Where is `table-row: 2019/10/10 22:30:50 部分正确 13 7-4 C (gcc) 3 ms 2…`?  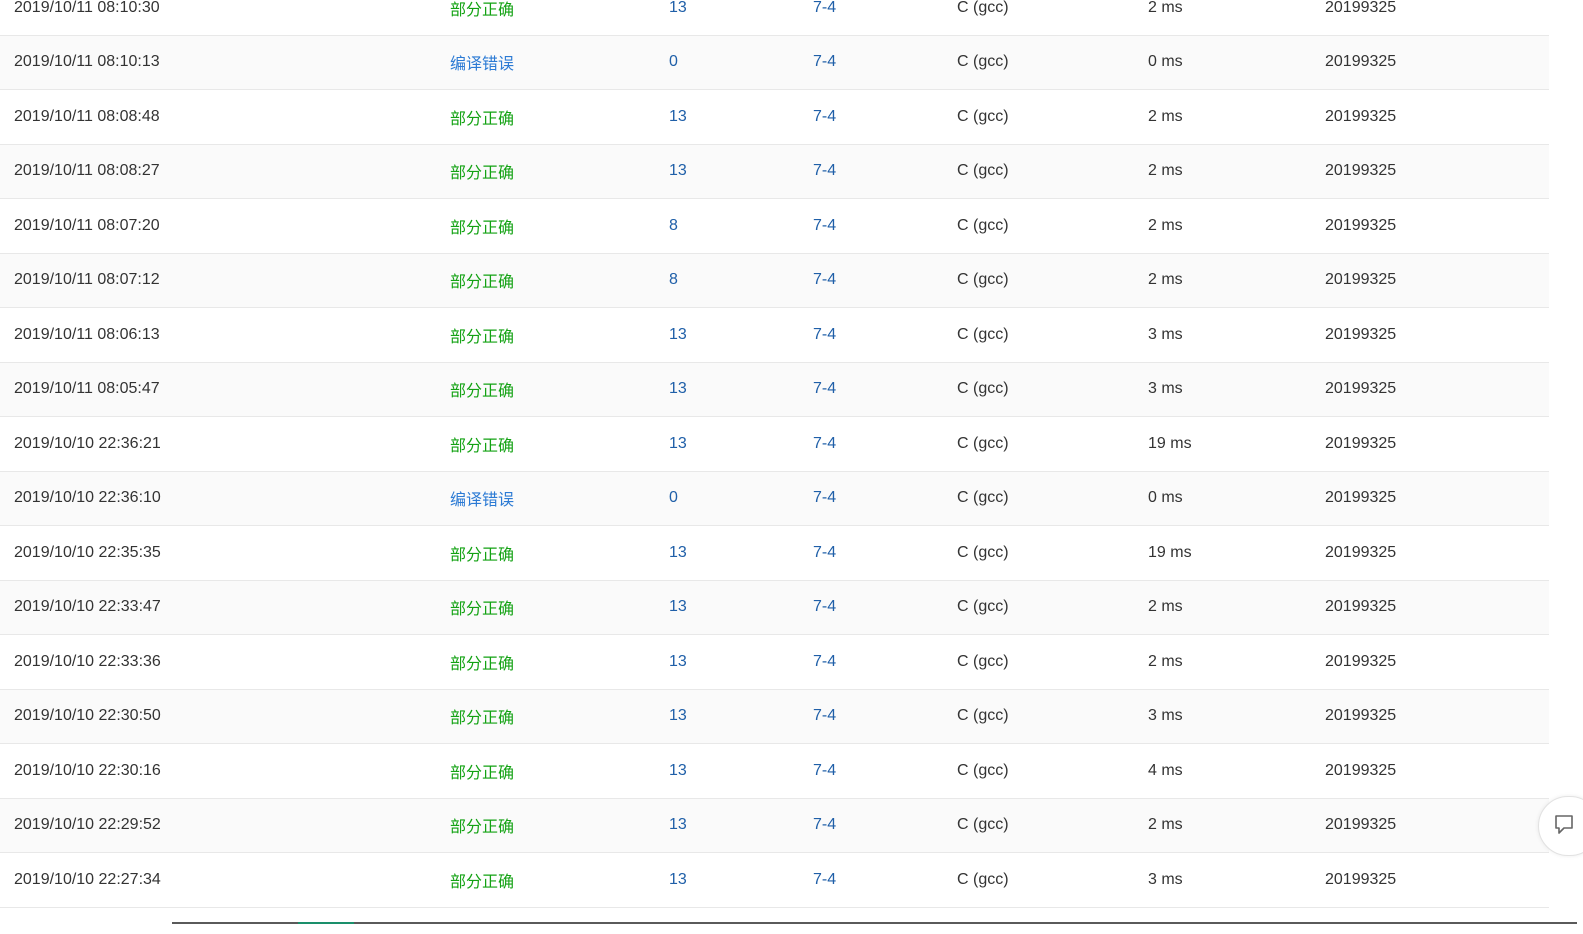 table-row: 2019/10/10 22:30:50 部分正确 13 7-4 C (gcc) 3 ms 2… is located at coordinates (774, 716).